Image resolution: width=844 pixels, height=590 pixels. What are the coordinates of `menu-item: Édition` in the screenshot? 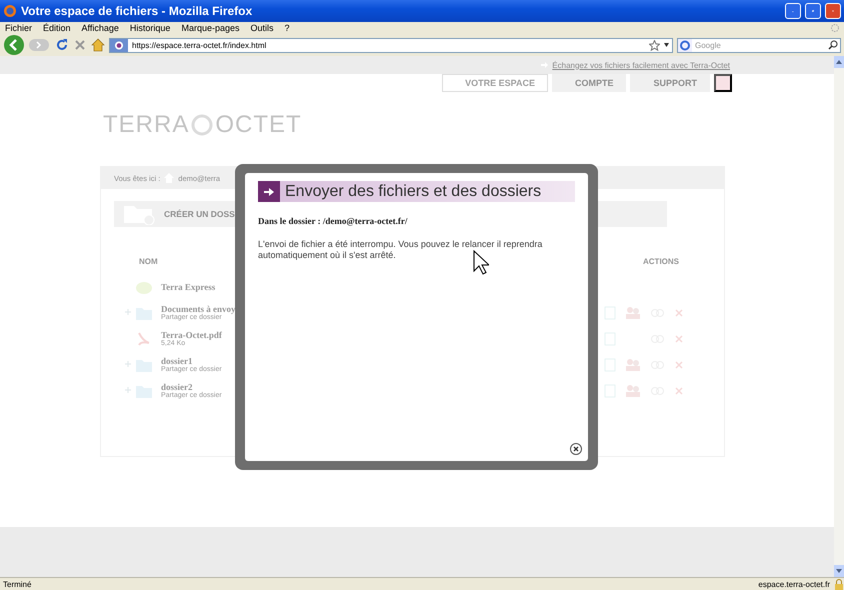 It's located at (57, 28).